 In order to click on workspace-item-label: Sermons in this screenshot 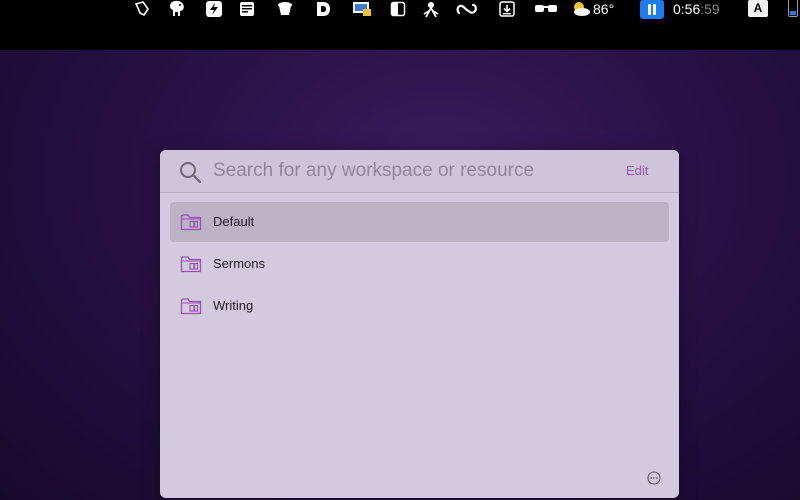, I will do `click(239, 263)`.